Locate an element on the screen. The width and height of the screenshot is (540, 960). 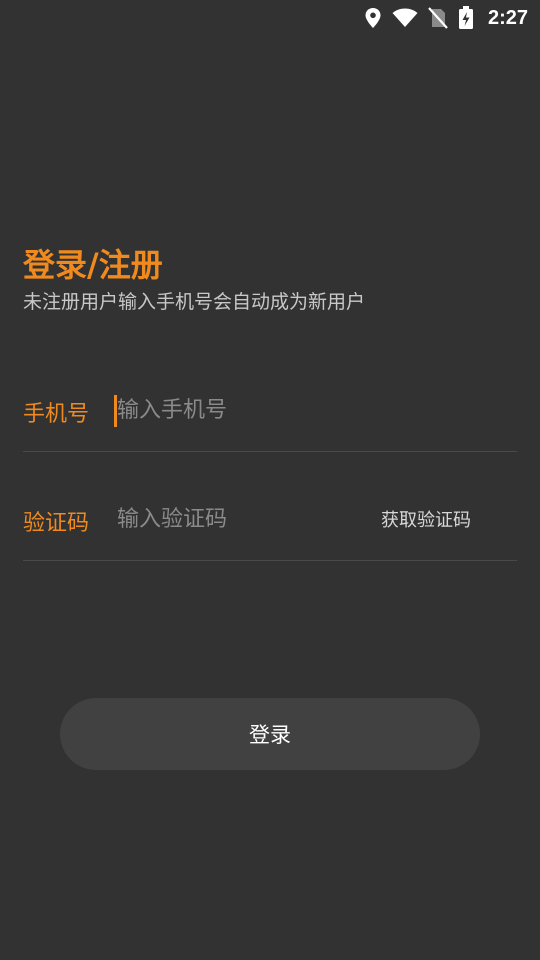
code-row: 验证码 获取验证码 is located at coordinates (270, 526).